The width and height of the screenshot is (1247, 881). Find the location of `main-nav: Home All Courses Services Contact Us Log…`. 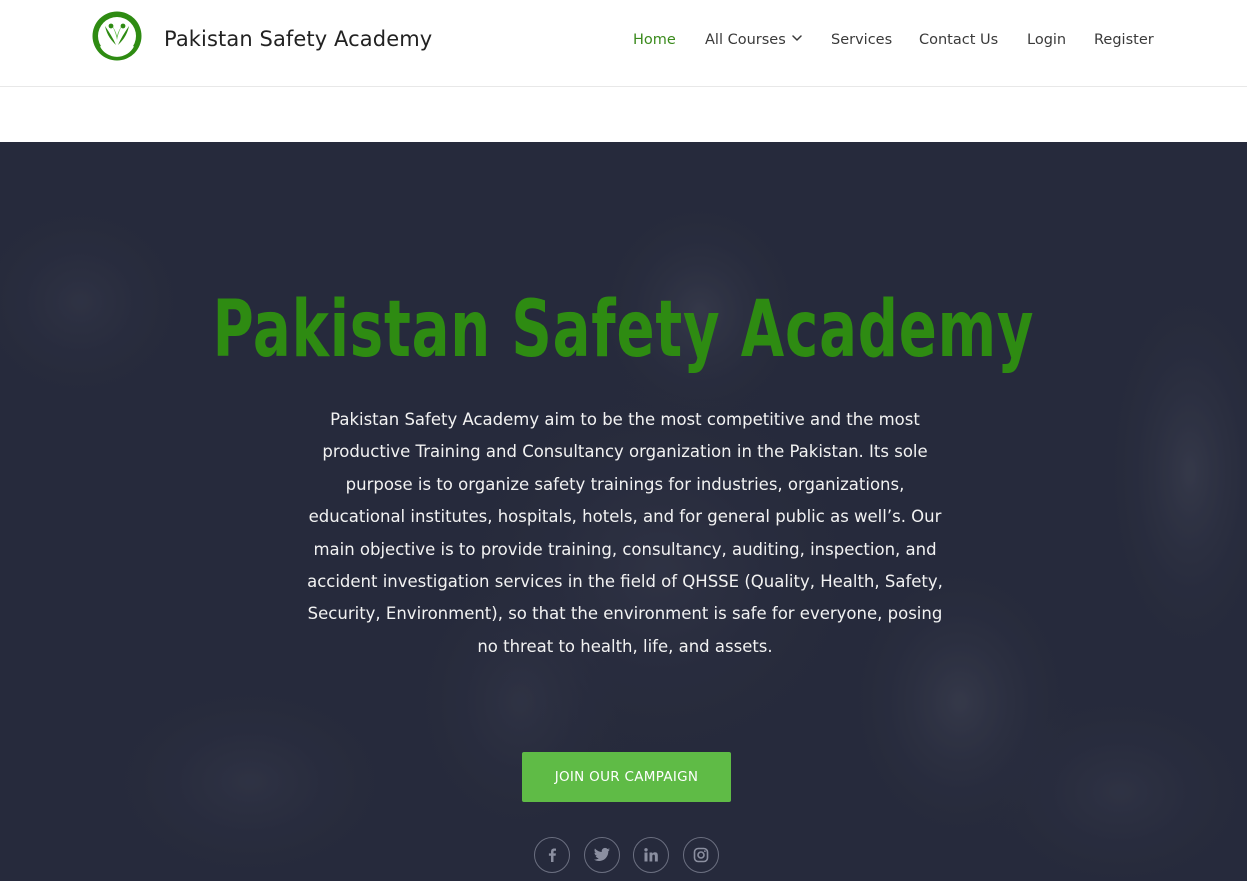

main-nav: Home All Courses Services Contact Us Log… is located at coordinates (623, 41).